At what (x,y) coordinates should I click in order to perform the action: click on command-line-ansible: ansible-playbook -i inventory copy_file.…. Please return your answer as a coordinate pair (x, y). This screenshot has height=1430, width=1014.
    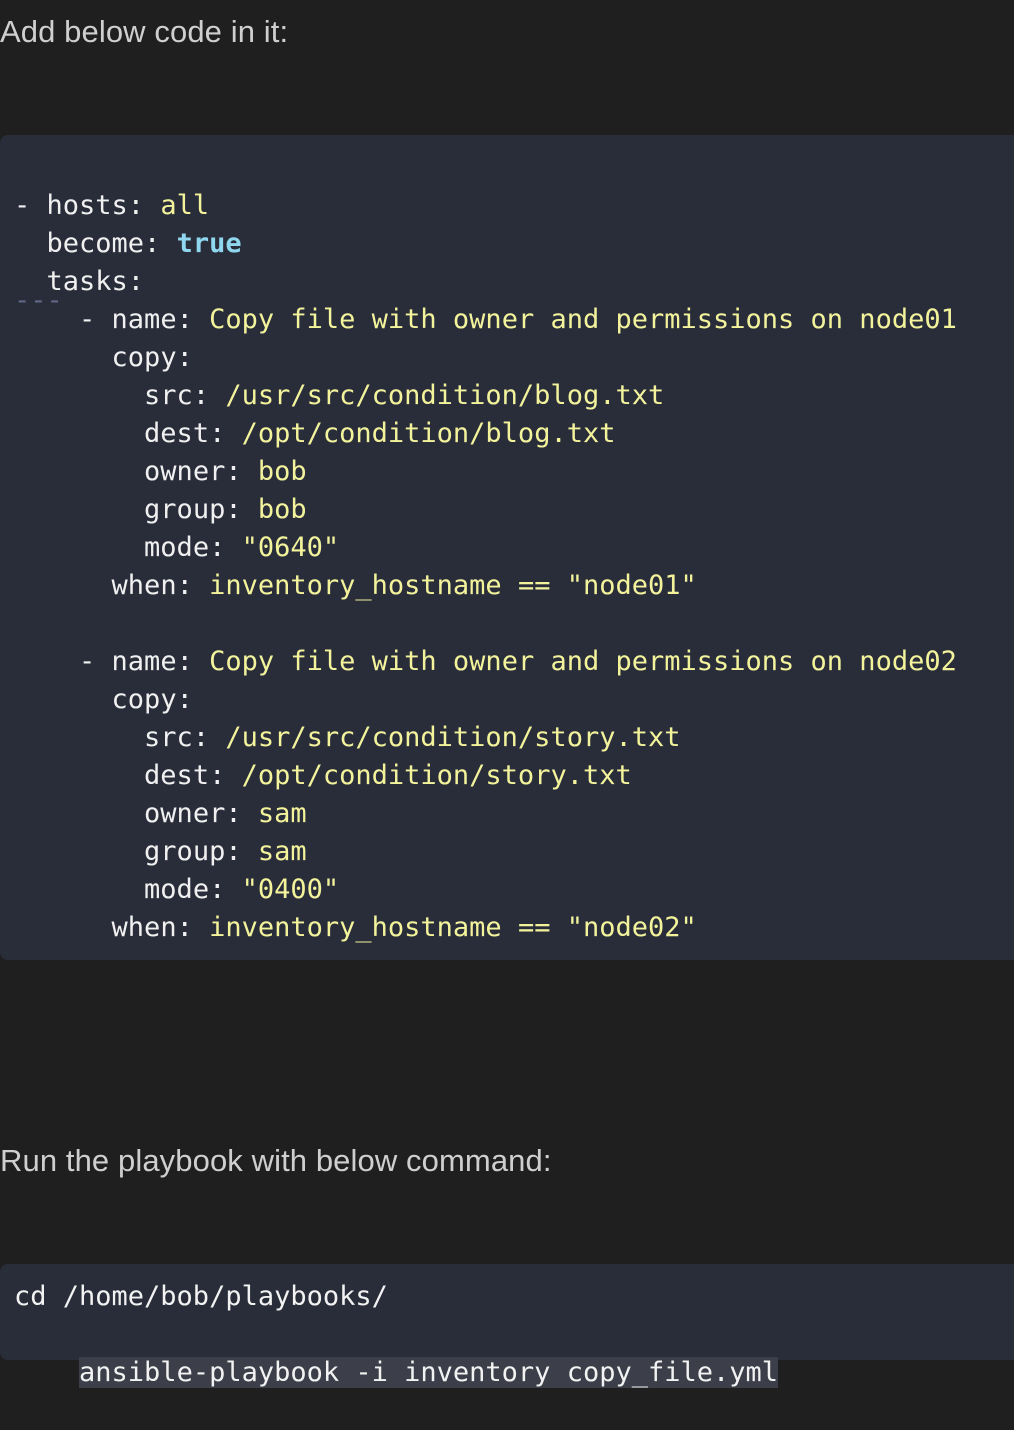
    Looking at the image, I should click on (396, 1352).